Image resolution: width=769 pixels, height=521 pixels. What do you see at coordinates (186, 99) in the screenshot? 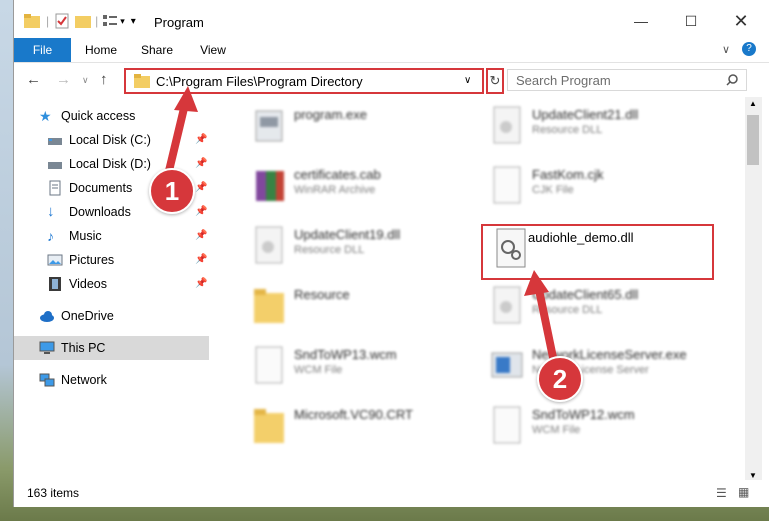
I see `arrow-1-head` at bounding box center [186, 99].